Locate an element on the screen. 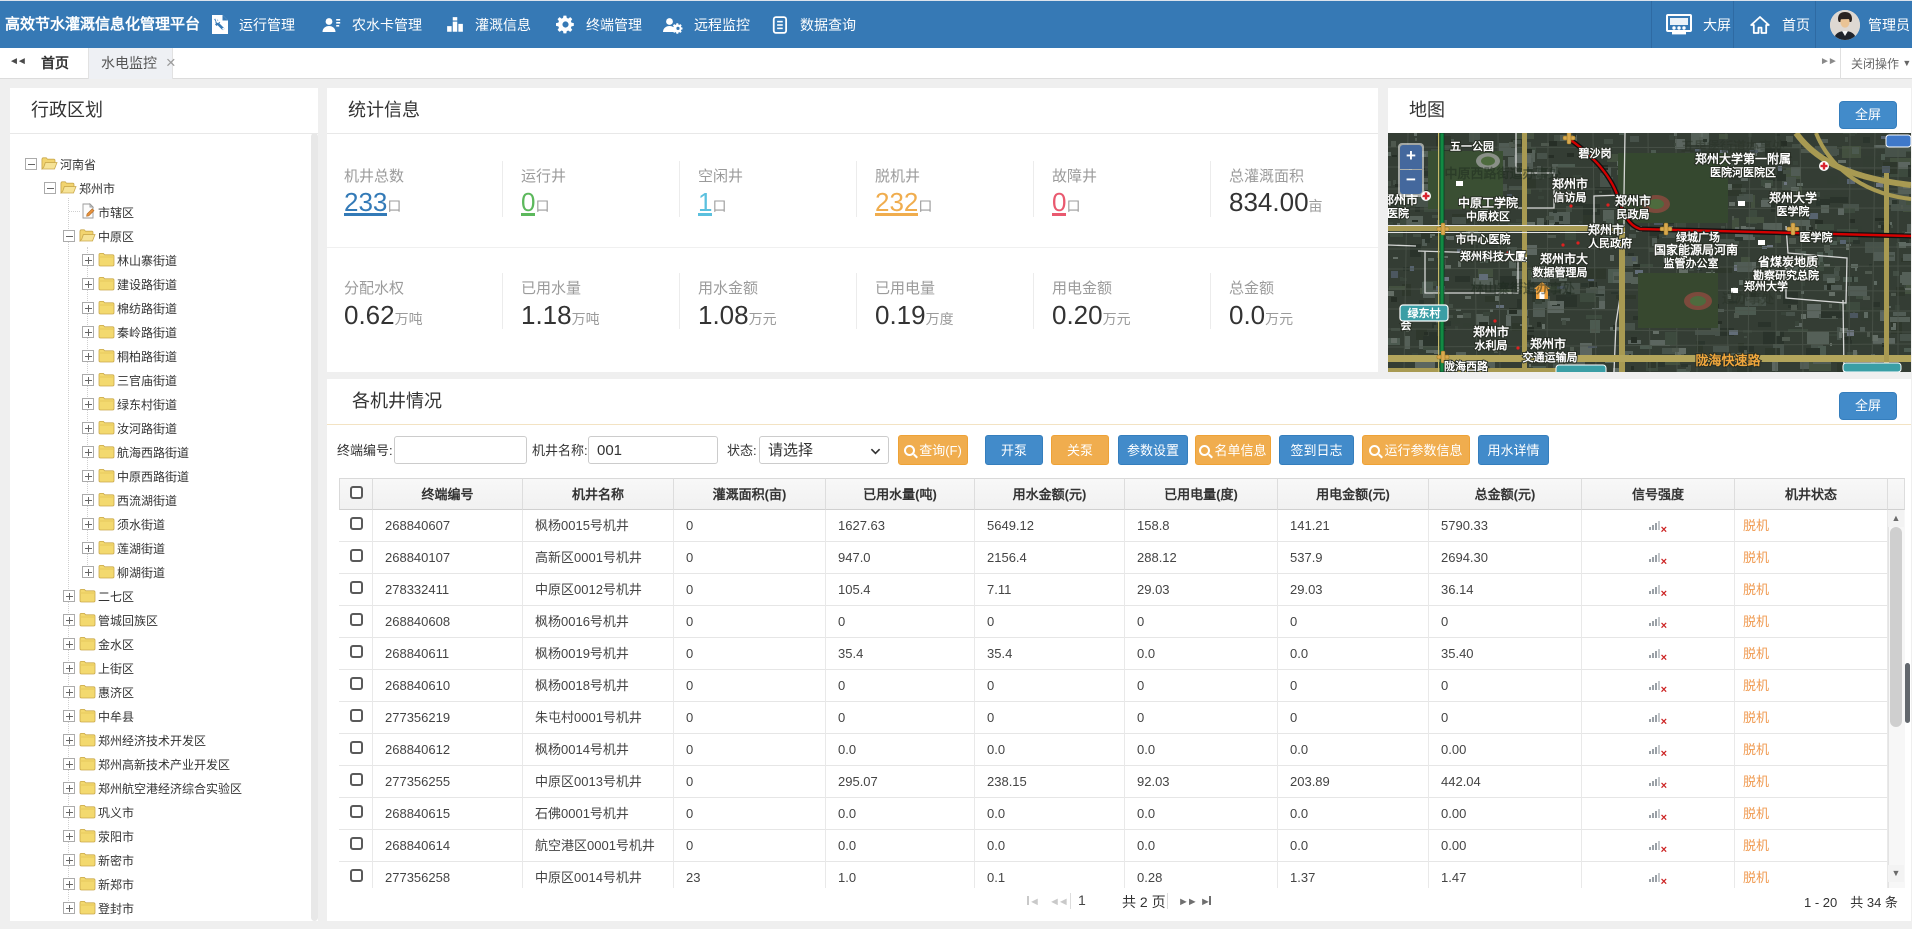 The image size is (1912, 929). svg-text: 郑州市大 is located at coordinates (1564, 258).